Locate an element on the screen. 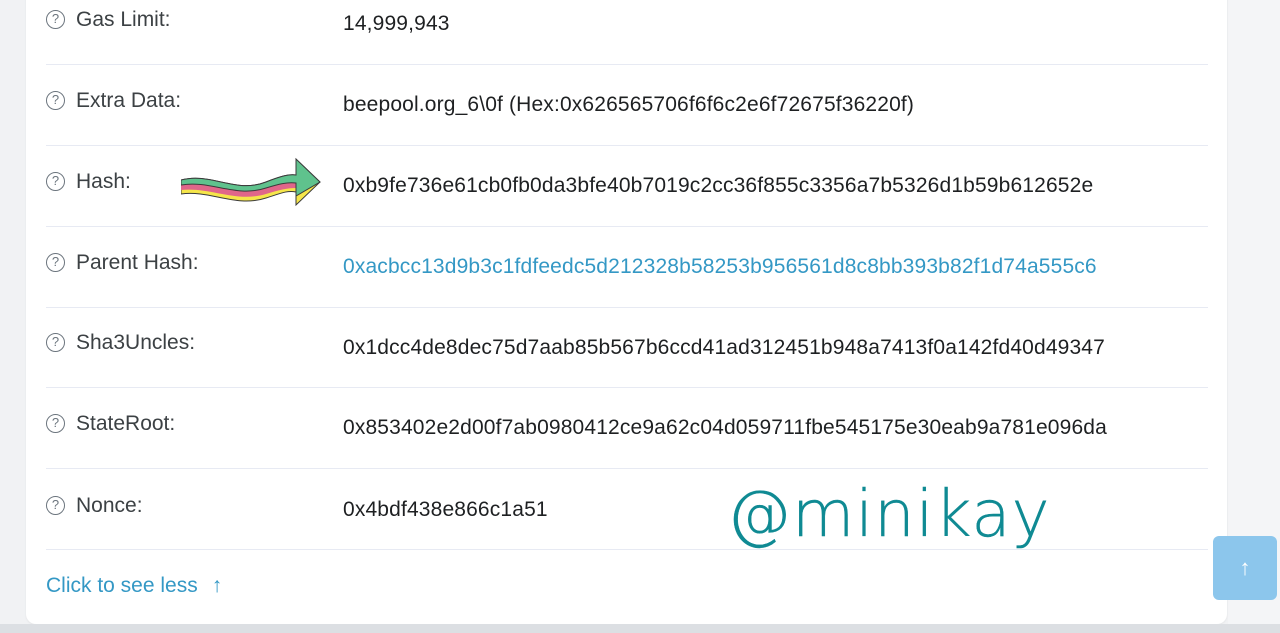 The height and width of the screenshot is (633, 1280). rainbow-arrow-icon is located at coordinates (251, 182).